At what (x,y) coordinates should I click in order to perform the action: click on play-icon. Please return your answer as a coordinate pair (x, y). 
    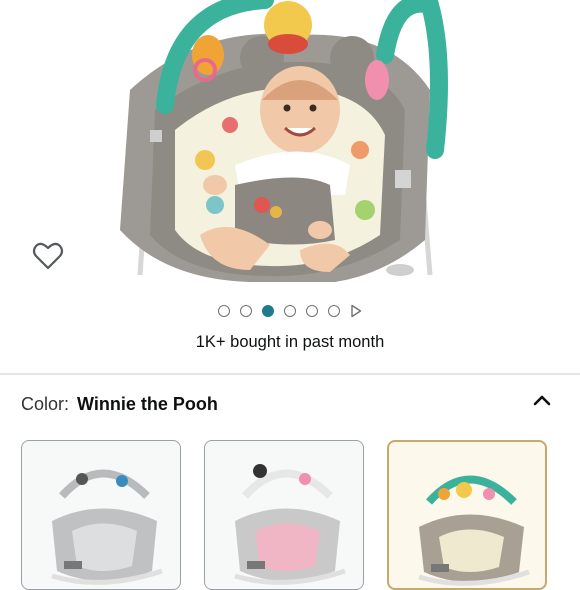
    Looking at the image, I should click on (356, 311).